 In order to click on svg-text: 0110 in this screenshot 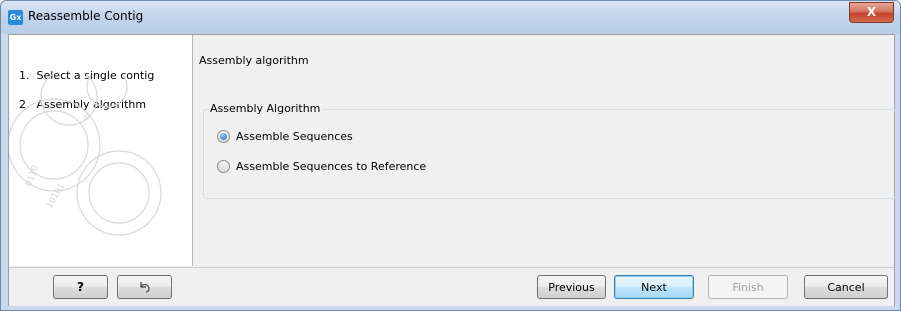, I will do `click(32, 176)`.